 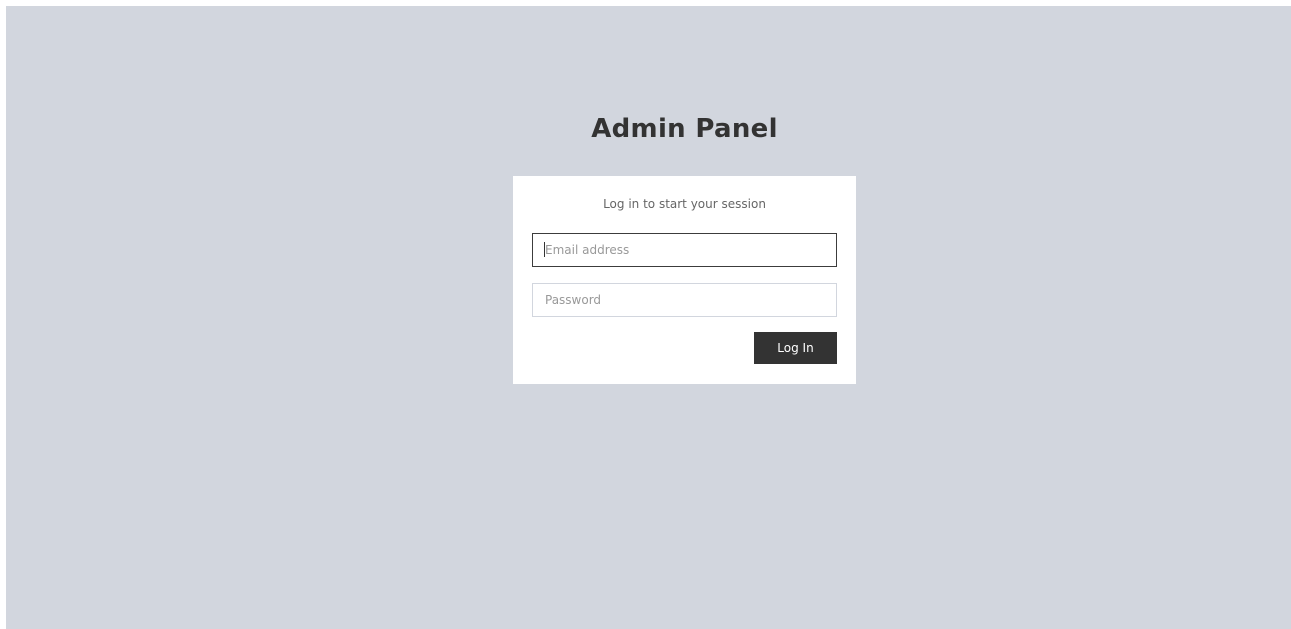 What do you see at coordinates (795, 348) in the screenshot?
I see `login-button: Log In` at bounding box center [795, 348].